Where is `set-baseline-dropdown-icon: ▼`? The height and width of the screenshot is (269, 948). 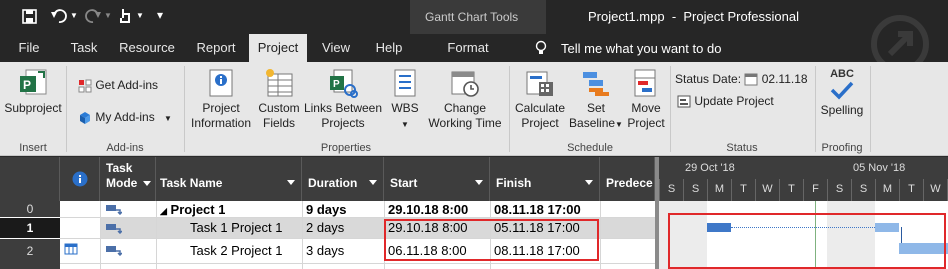
set-baseline-dropdown-icon: ▼ is located at coordinates (619, 124).